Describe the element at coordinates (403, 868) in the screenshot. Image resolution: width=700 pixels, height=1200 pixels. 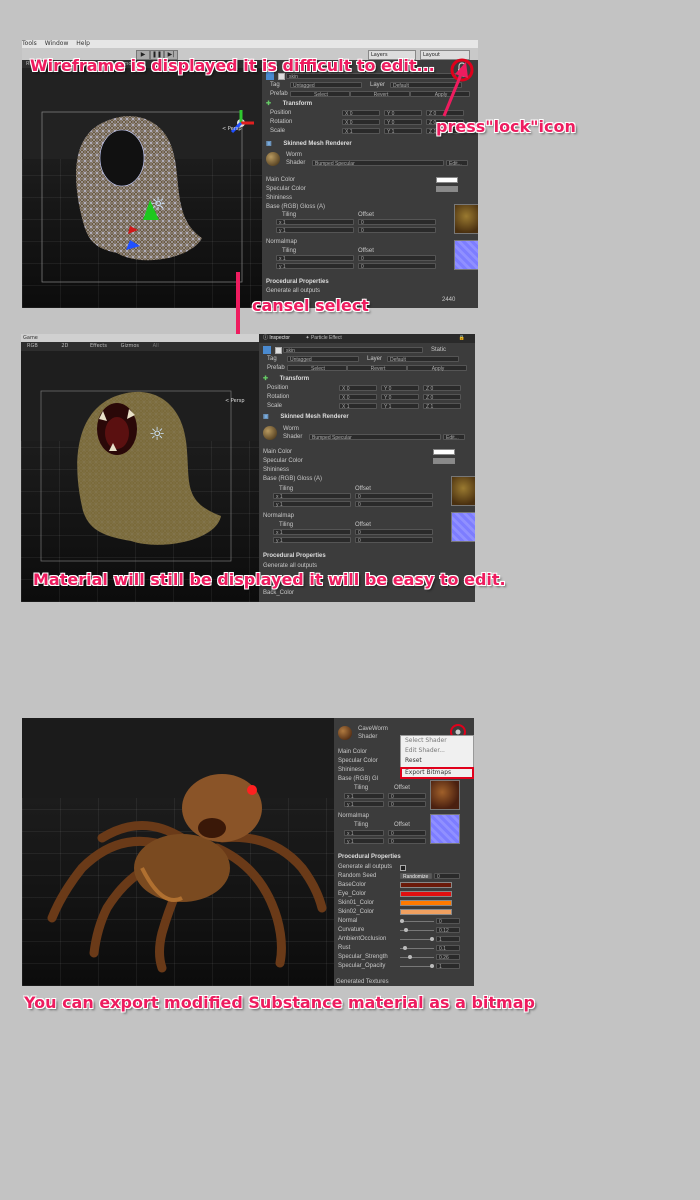
I see `generate-checkbox` at that location.